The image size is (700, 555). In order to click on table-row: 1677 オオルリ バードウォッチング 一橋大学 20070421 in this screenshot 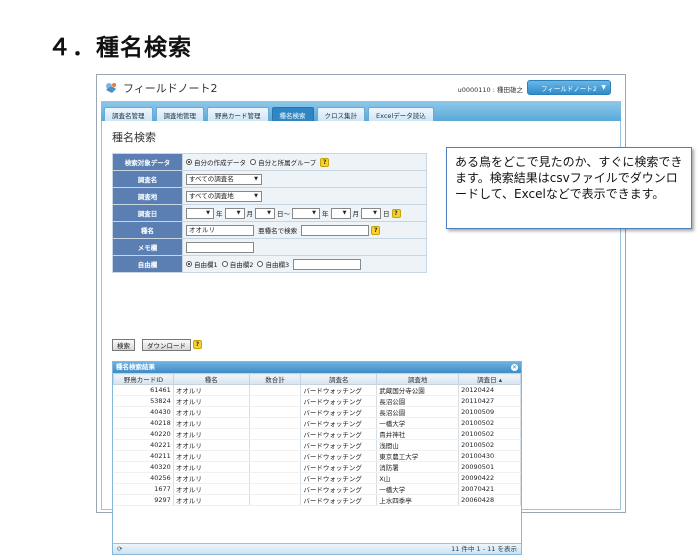, I will do `click(317, 489)`.